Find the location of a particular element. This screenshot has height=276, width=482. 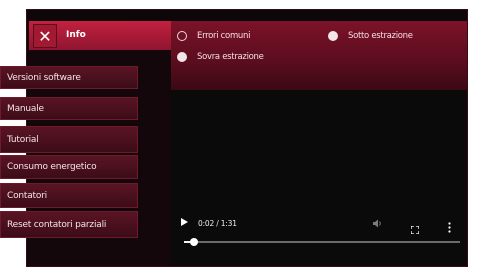

more-vertical-icon is located at coordinates (449, 225).